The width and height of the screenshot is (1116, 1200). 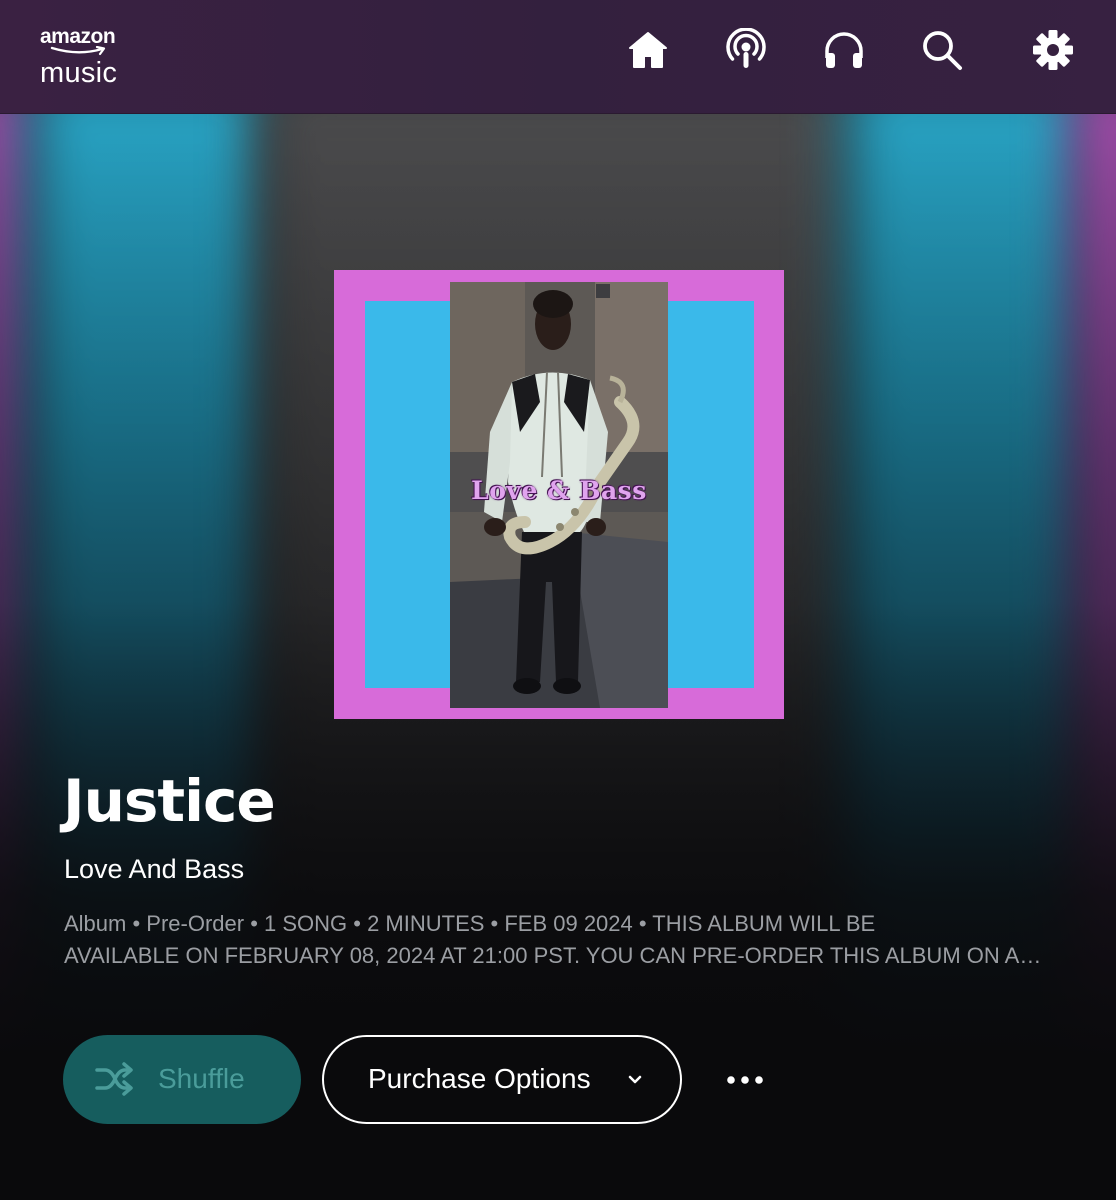 I want to click on amazon-smile-icon, so click(x=78, y=51).